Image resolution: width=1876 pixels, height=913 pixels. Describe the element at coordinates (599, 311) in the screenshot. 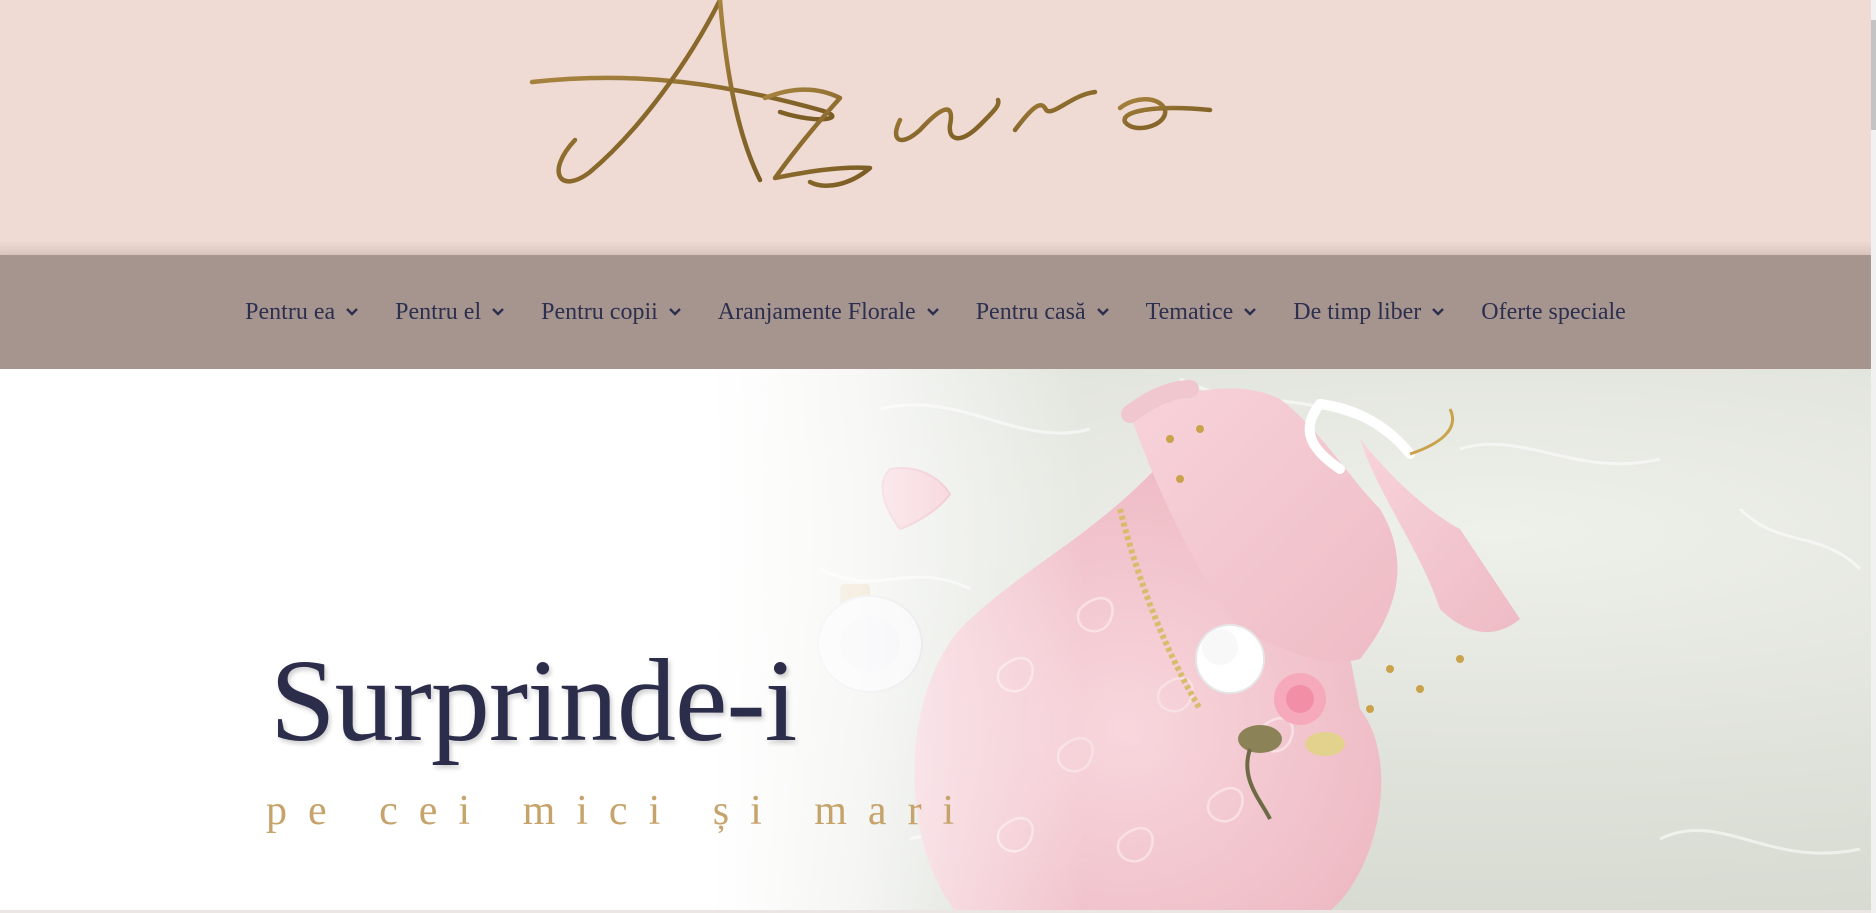

I see `nav-item-label: Pentru copii` at that location.